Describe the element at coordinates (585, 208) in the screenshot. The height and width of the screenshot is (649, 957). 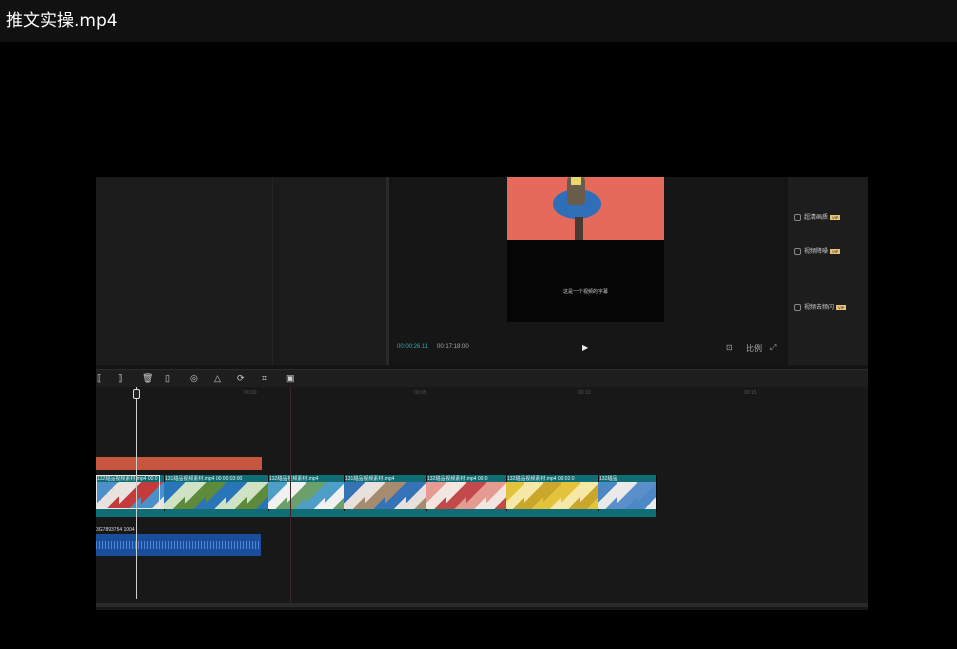
I see `preview-frame-image` at that location.